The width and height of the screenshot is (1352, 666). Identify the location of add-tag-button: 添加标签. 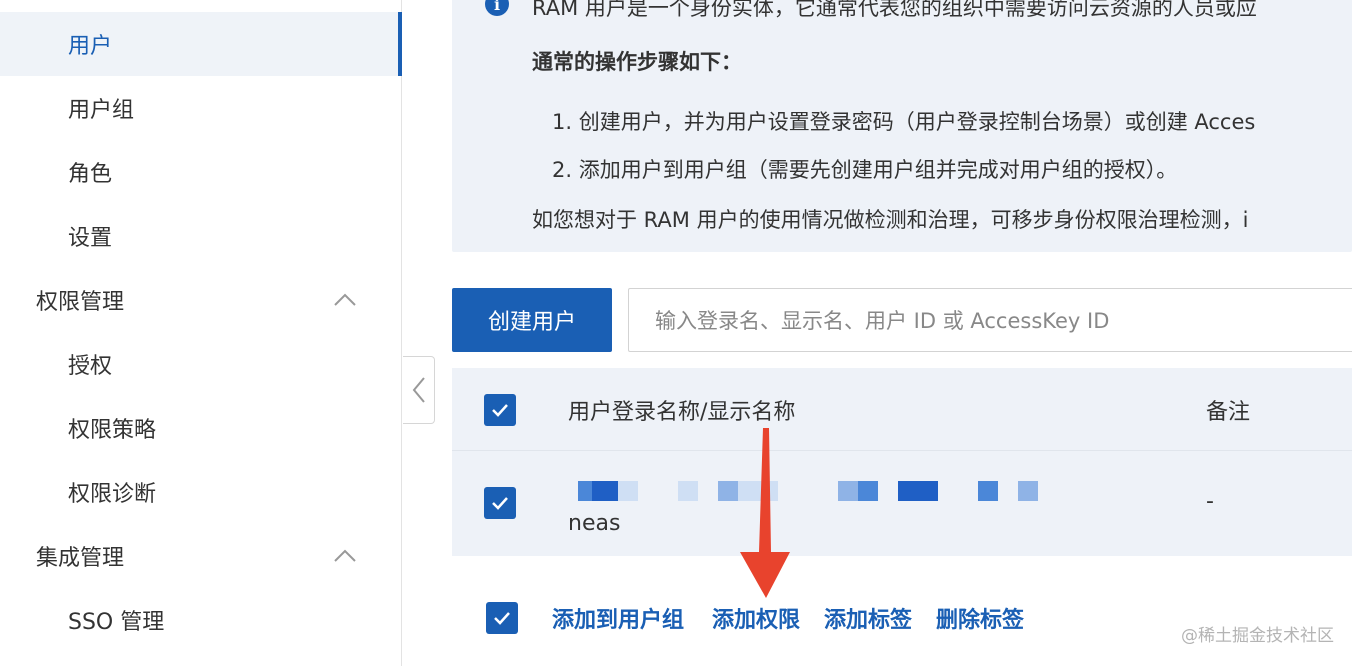
(868, 618).